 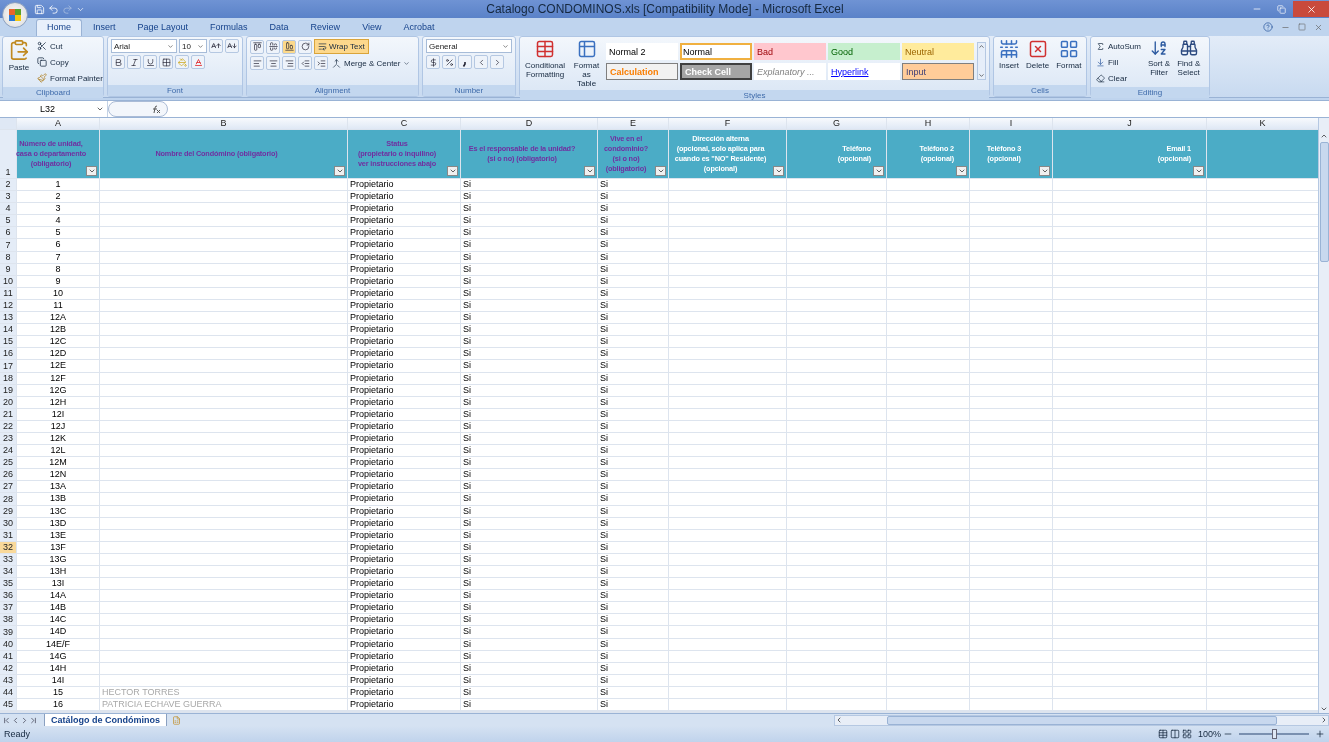 What do you see at coordinates (144, 46) in the screenshot?
I see `font-name-field: Arial` at bounding box center [144, 46].